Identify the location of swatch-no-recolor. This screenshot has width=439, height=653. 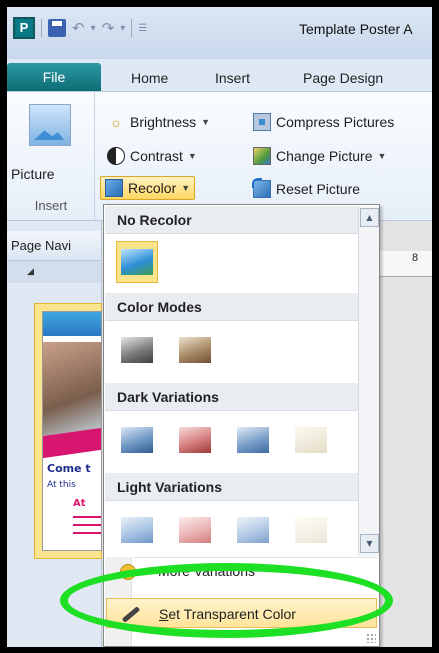
(137, 262).